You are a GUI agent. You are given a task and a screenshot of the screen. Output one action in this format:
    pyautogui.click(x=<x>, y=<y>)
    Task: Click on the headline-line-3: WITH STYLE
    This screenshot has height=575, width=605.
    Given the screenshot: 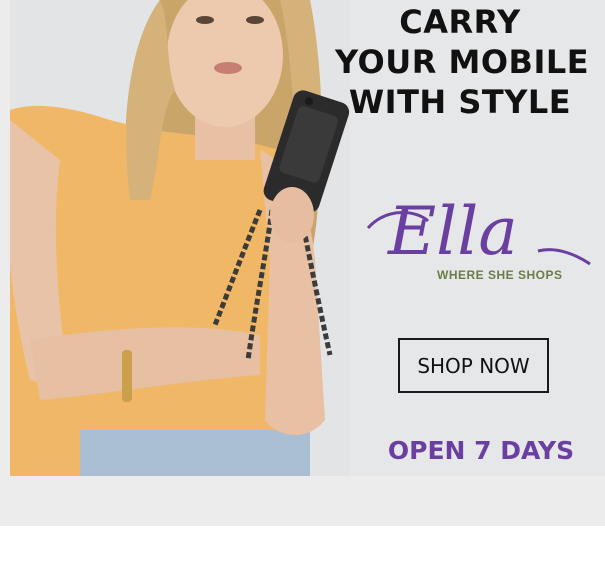 What is the action you would take?
    pyautogui.click(x=460, y=102)
    